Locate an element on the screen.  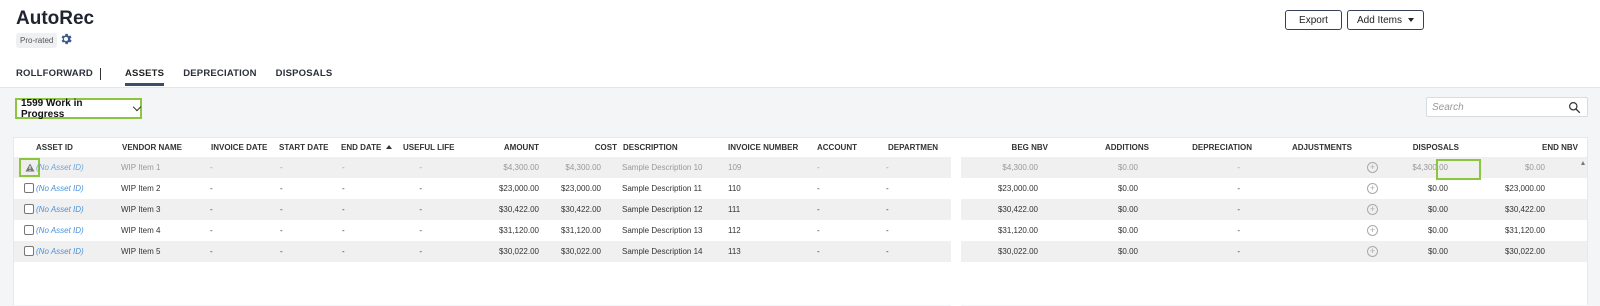
header-adjustments: ADJUSTMENTS is located at coordinates (1312, 147).